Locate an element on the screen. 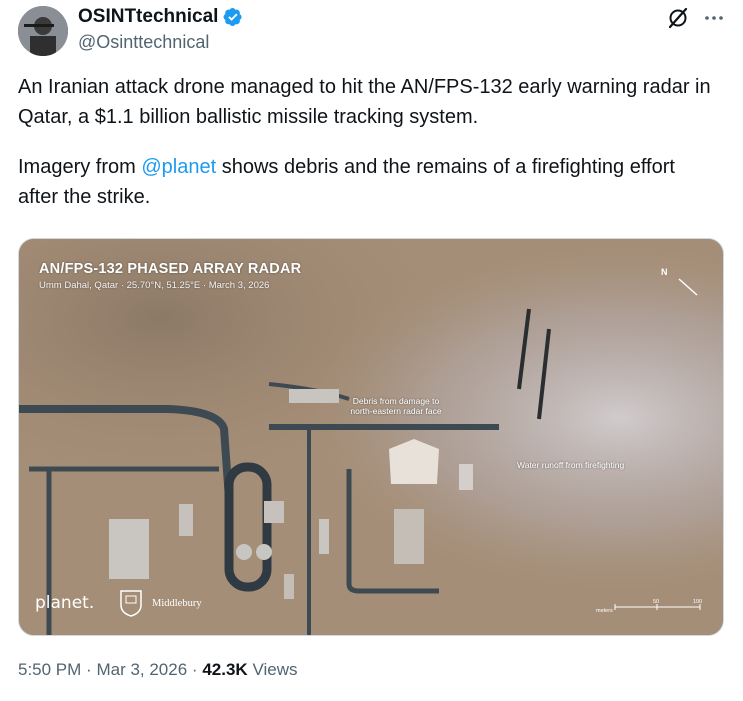 The image size is (743, 701). tweet-meta: 5:50 PM · Mar 3, 2026 · 42.3K Views is located at coordinates (157, 670).